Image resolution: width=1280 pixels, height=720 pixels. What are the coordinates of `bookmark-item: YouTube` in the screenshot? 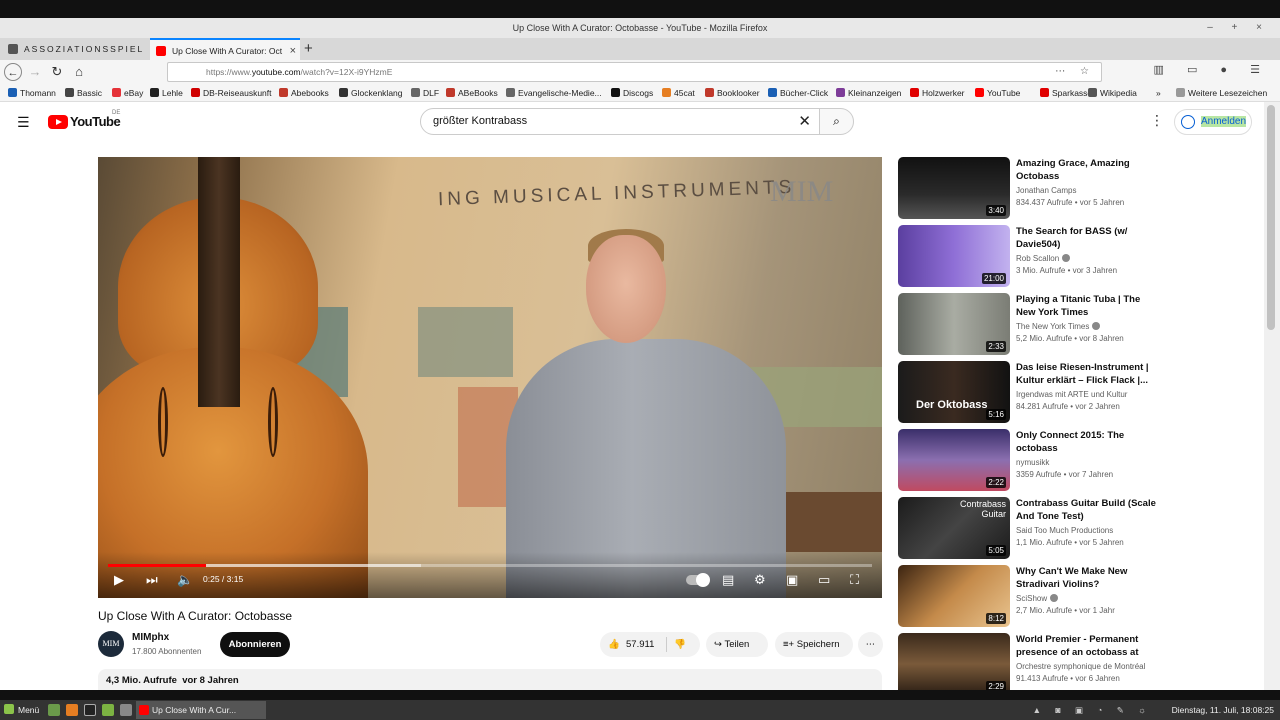 It's located at (997, 93).